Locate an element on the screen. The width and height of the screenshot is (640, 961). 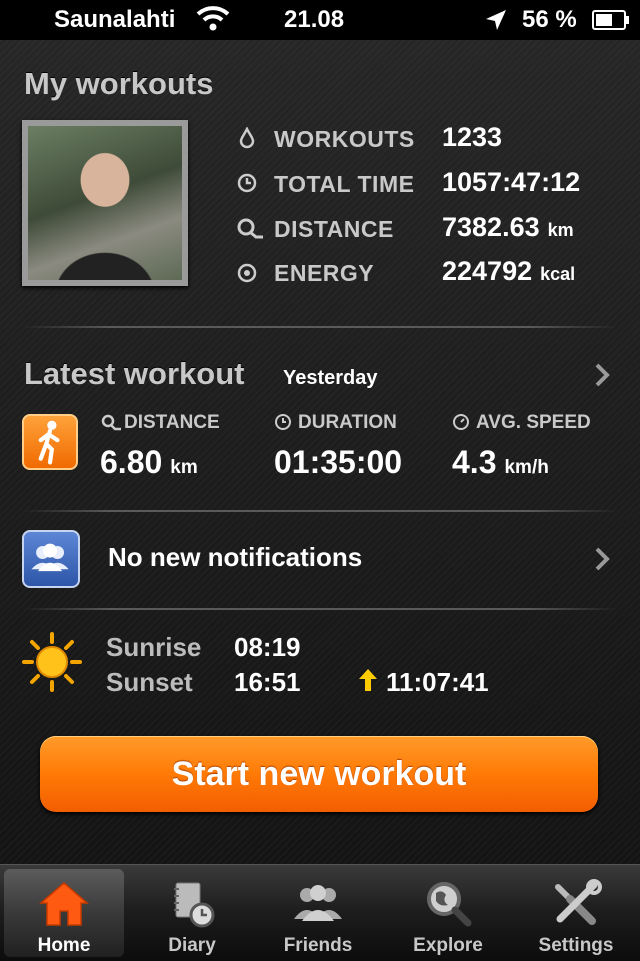
friends-icon is located at coordinates (318, 903).